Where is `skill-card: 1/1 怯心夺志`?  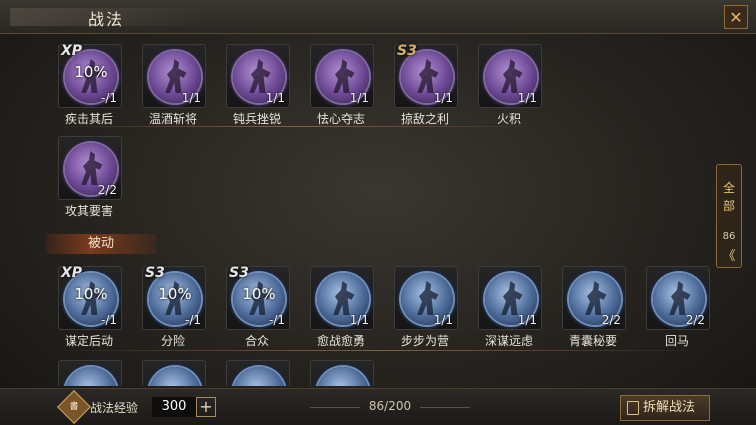
skill-card: 1/1 怯心夺志 is located at coordinates (341, 83).